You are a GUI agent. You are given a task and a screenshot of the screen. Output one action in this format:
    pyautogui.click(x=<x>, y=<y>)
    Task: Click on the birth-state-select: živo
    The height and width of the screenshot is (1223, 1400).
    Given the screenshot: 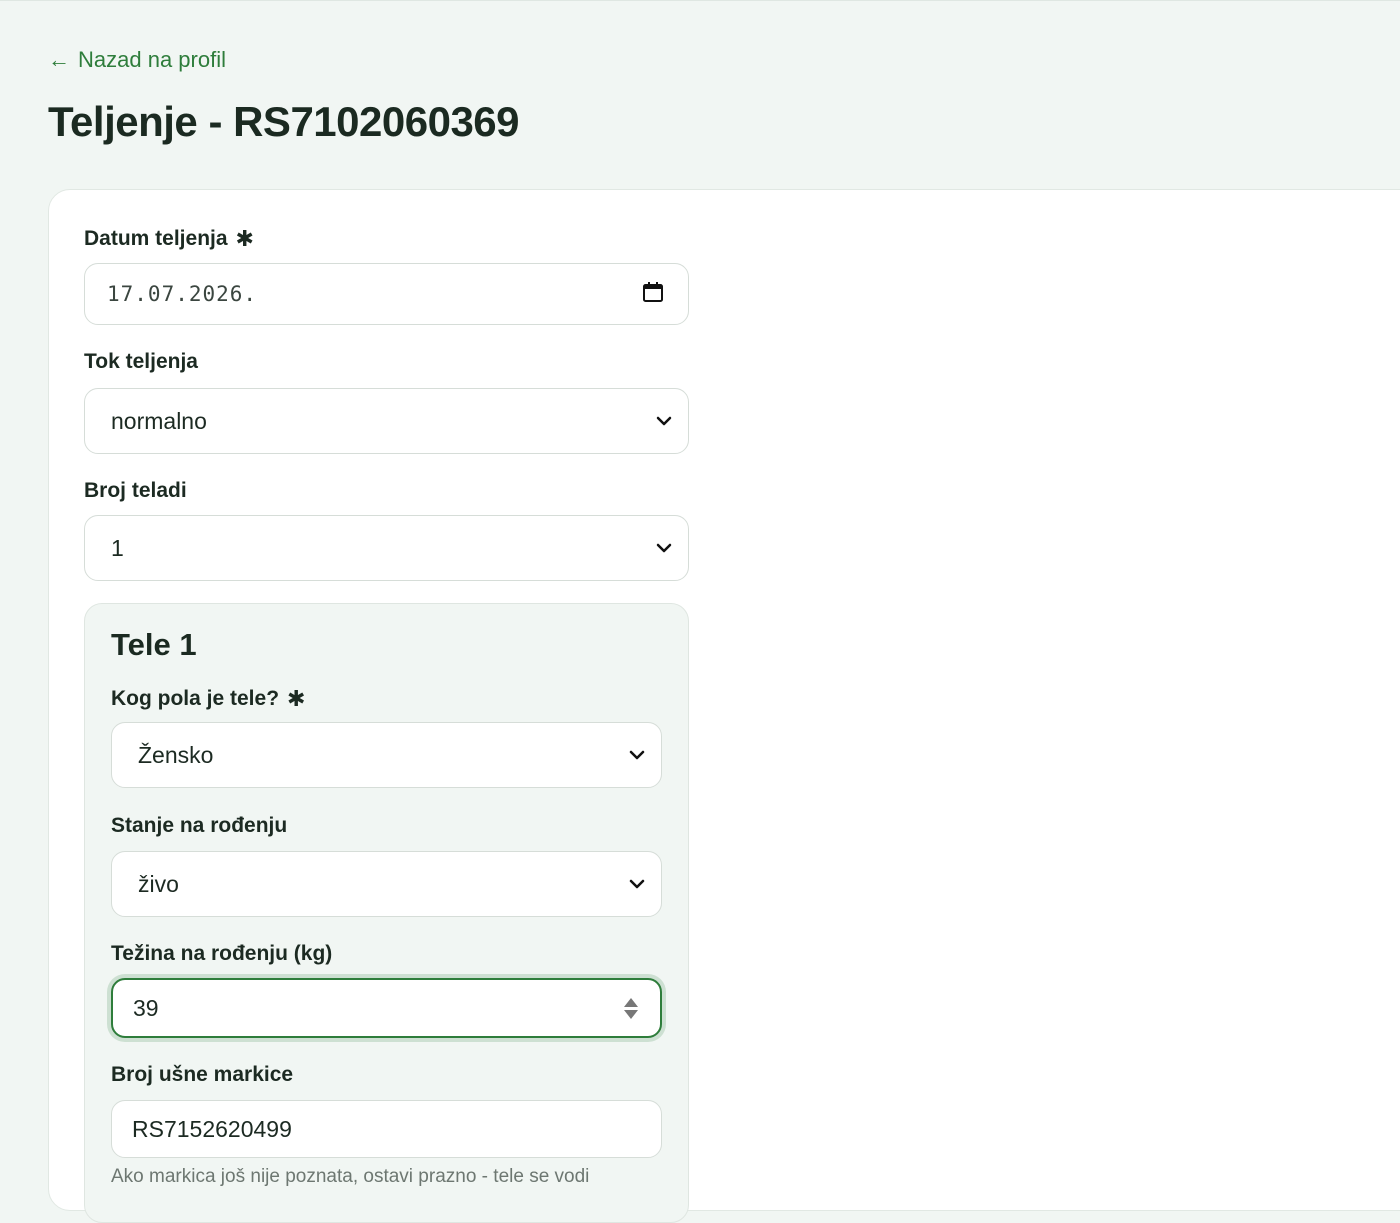 What is the action you would take?
    pyautogui.click(x=386, y=884)
    